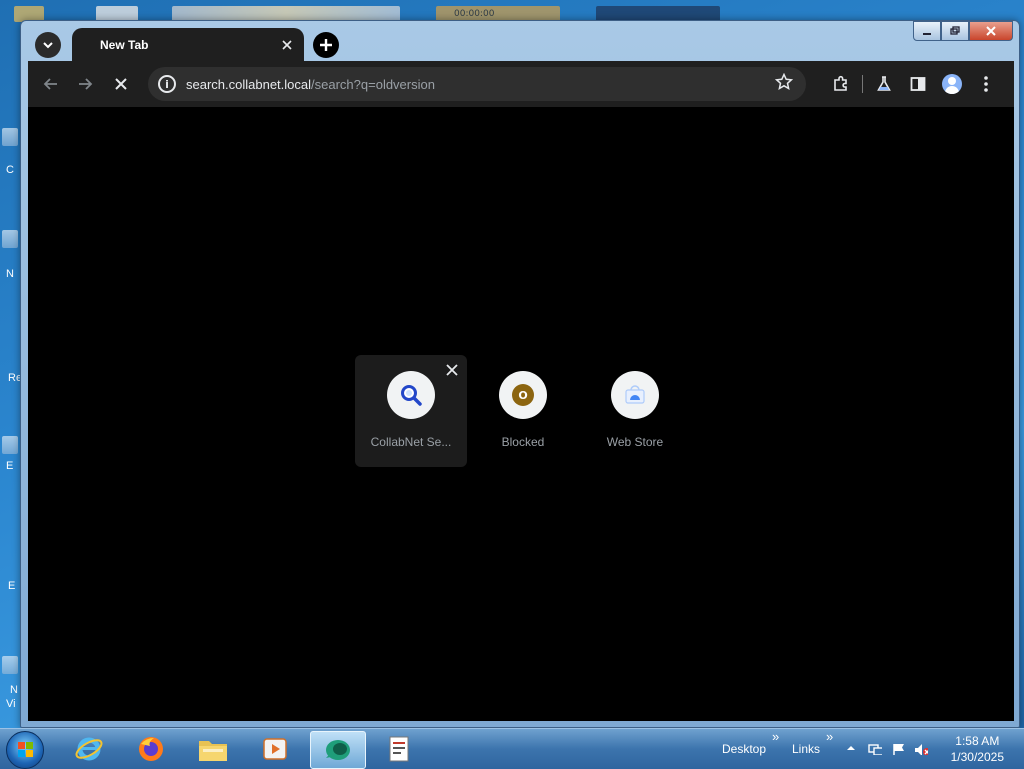 Image resolution: width=1024 pixels, height=769 pixels. I want to click on tab-title: New Tab, so click(124, 45).